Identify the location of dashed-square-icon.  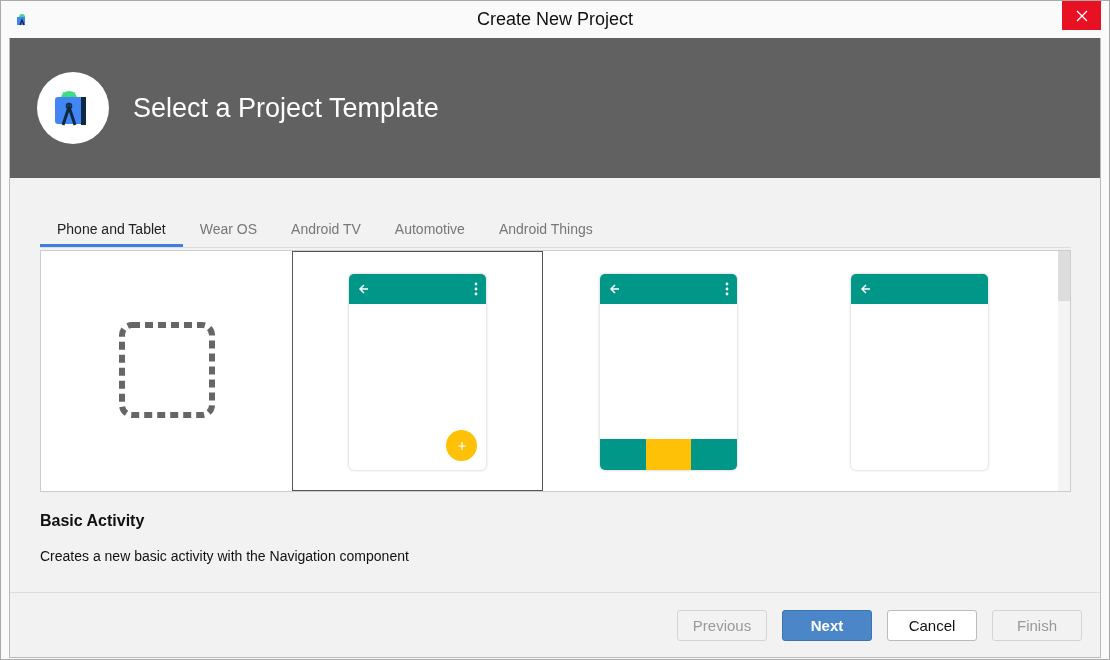
(166, 370).